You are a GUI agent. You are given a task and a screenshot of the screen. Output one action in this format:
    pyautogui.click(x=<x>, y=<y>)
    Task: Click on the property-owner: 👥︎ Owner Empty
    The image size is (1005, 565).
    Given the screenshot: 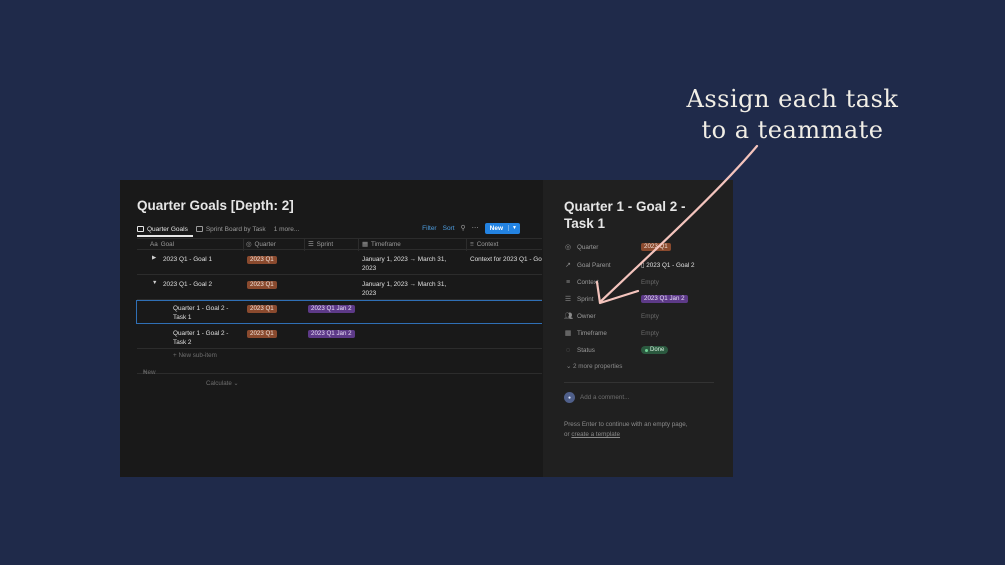 What is the action you would take?
    pyautogui.click(x=644, y=316)
    